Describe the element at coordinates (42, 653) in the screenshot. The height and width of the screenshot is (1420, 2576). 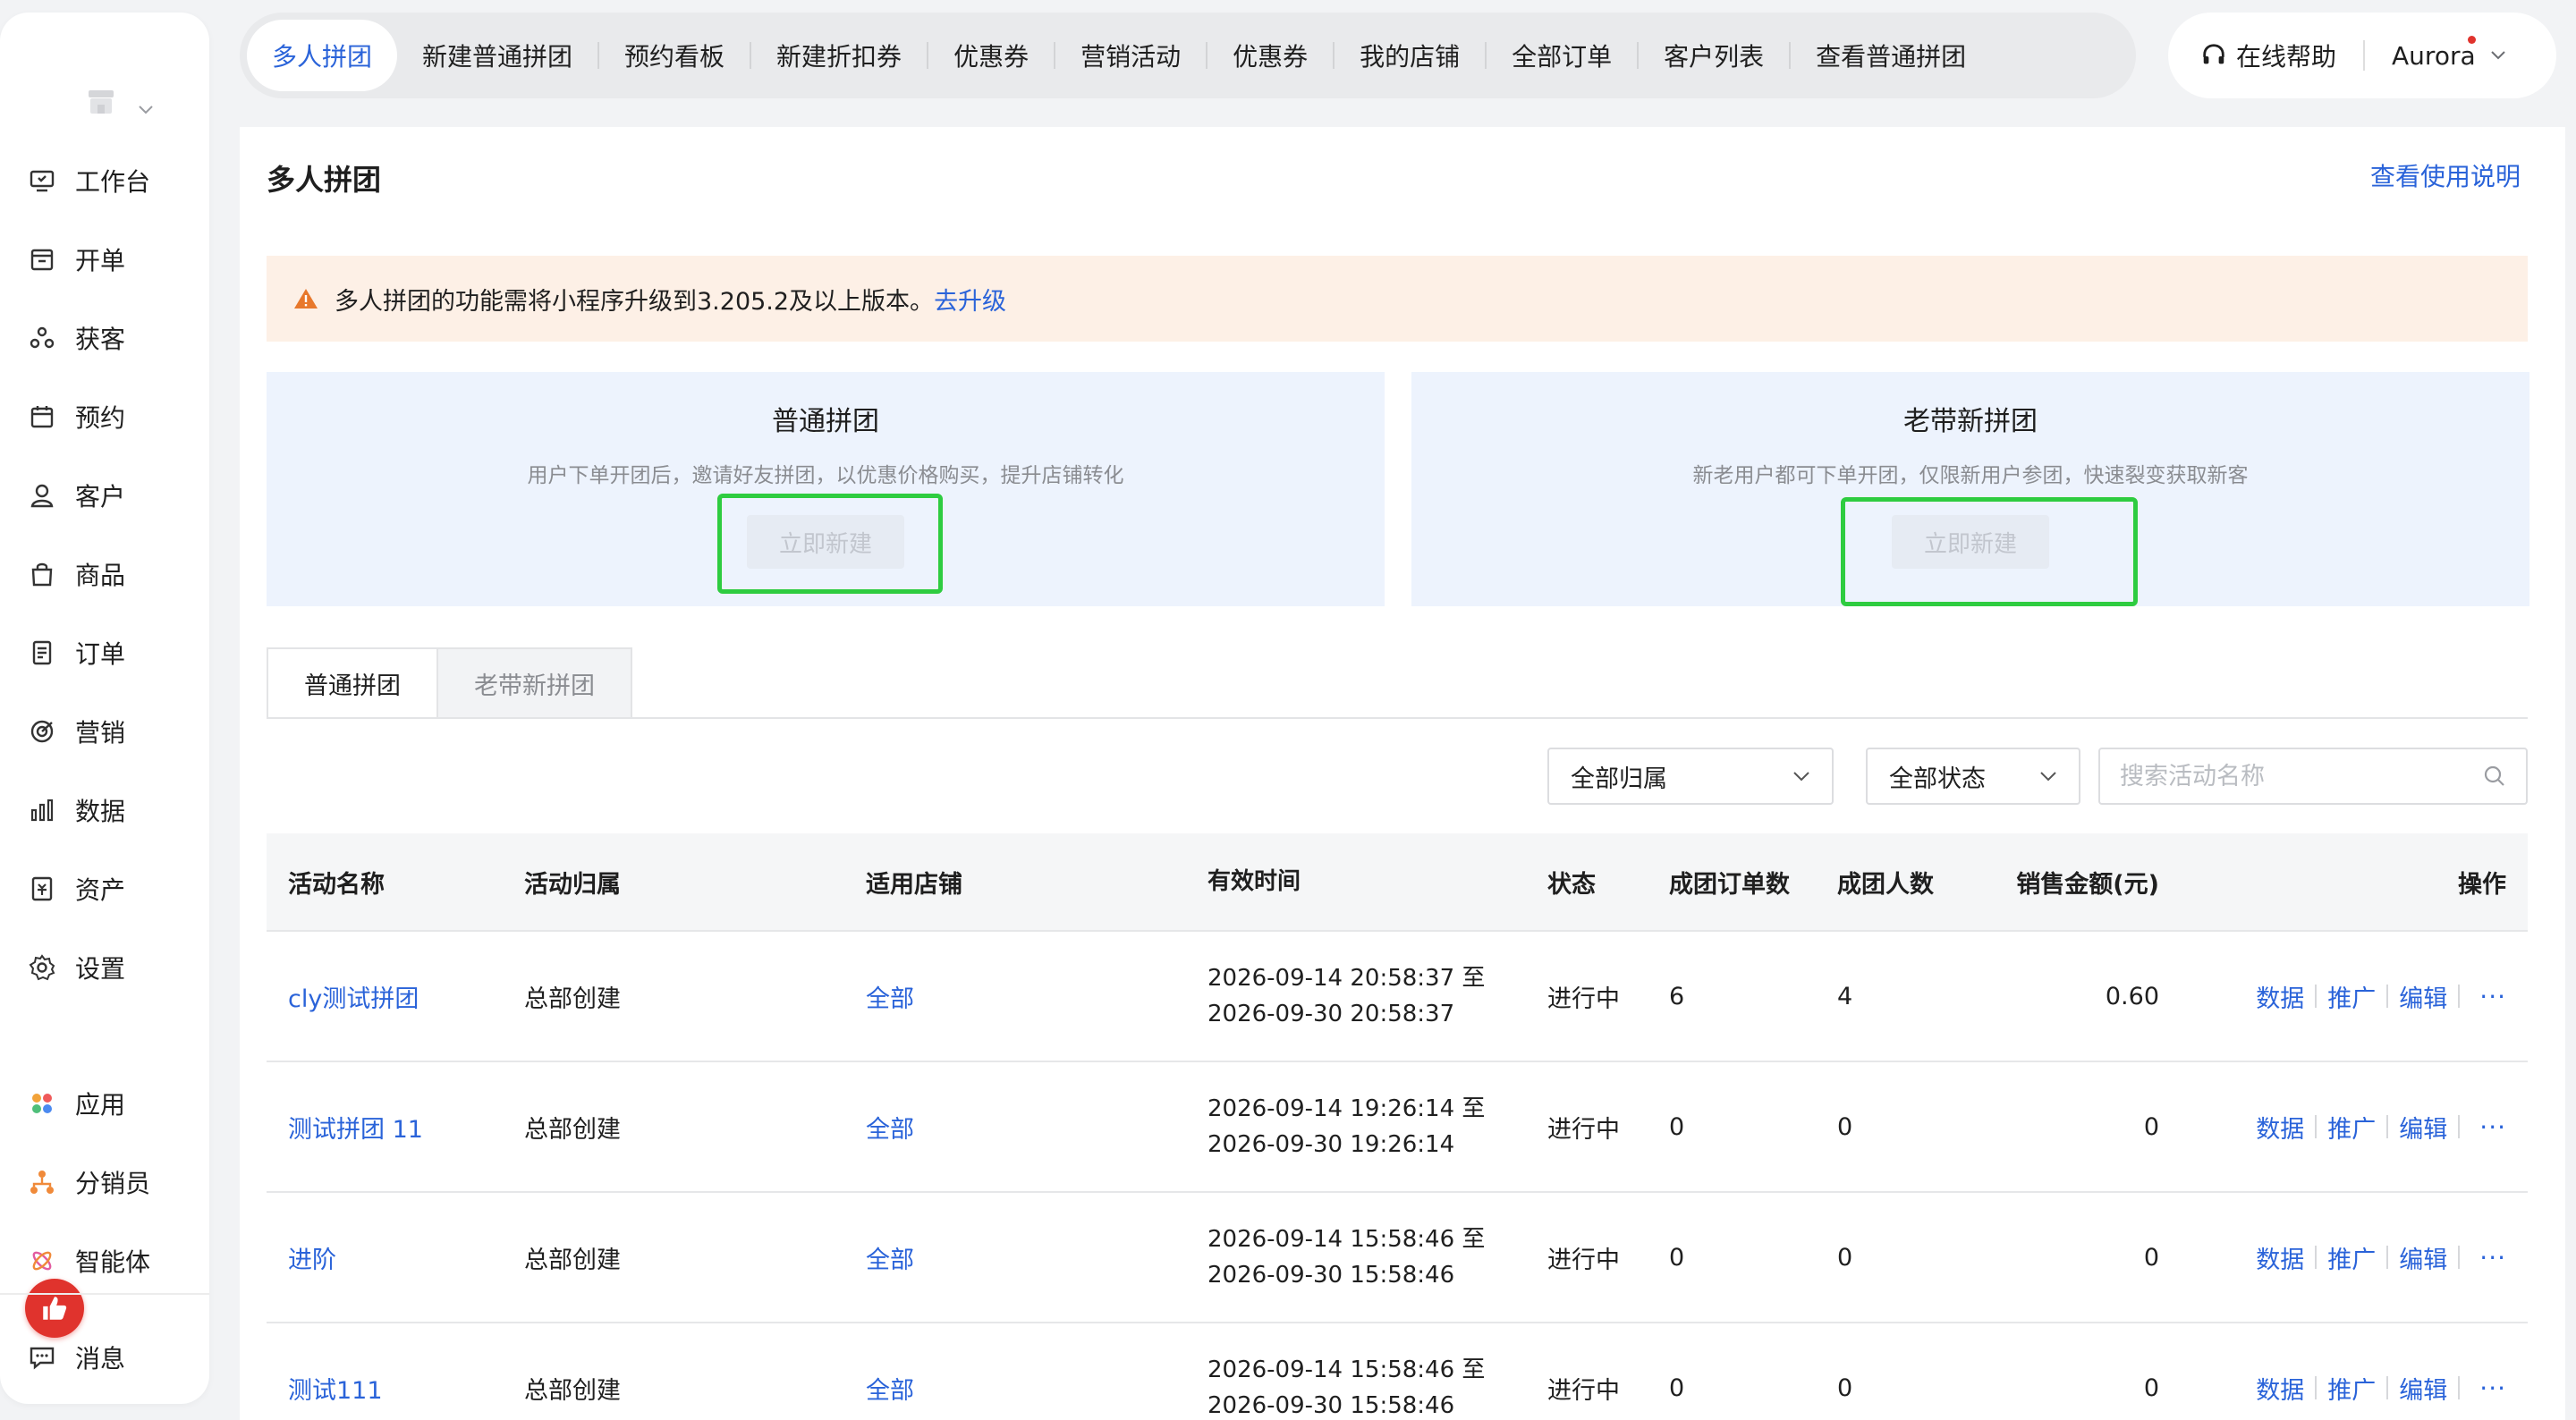
I see `order-icon` at that location.